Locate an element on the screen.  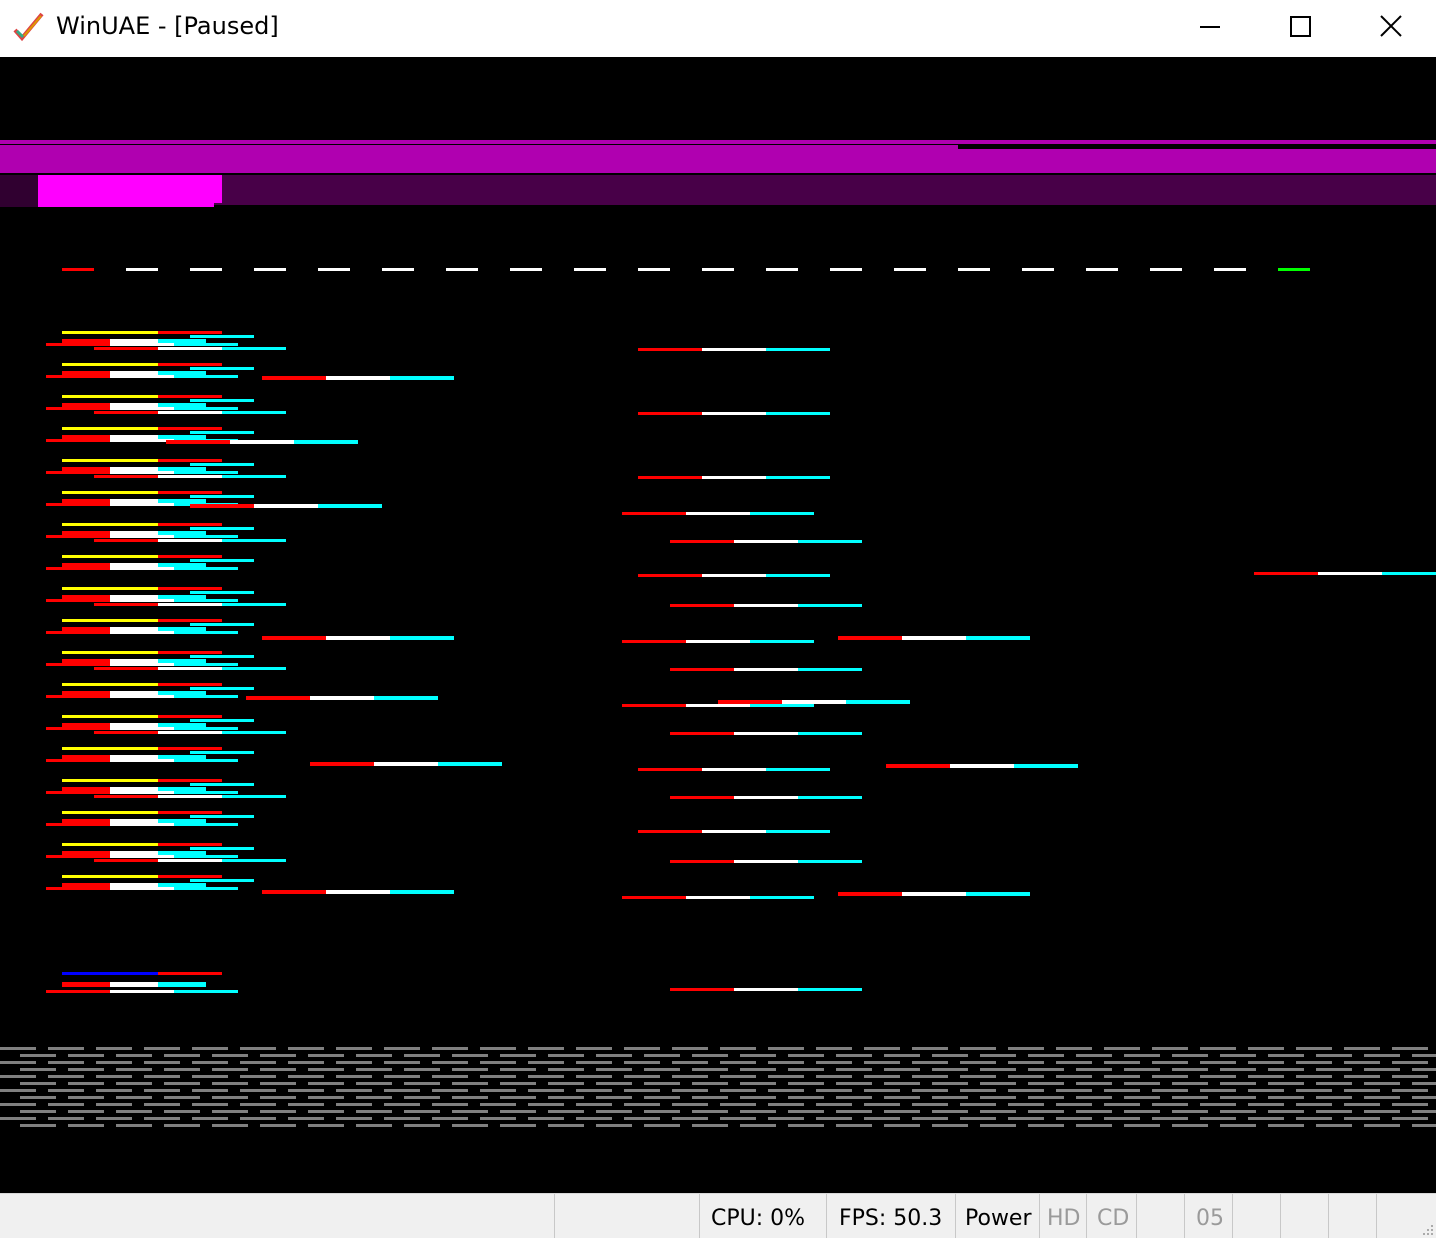
close-button is located at coordinates (1391, 26).